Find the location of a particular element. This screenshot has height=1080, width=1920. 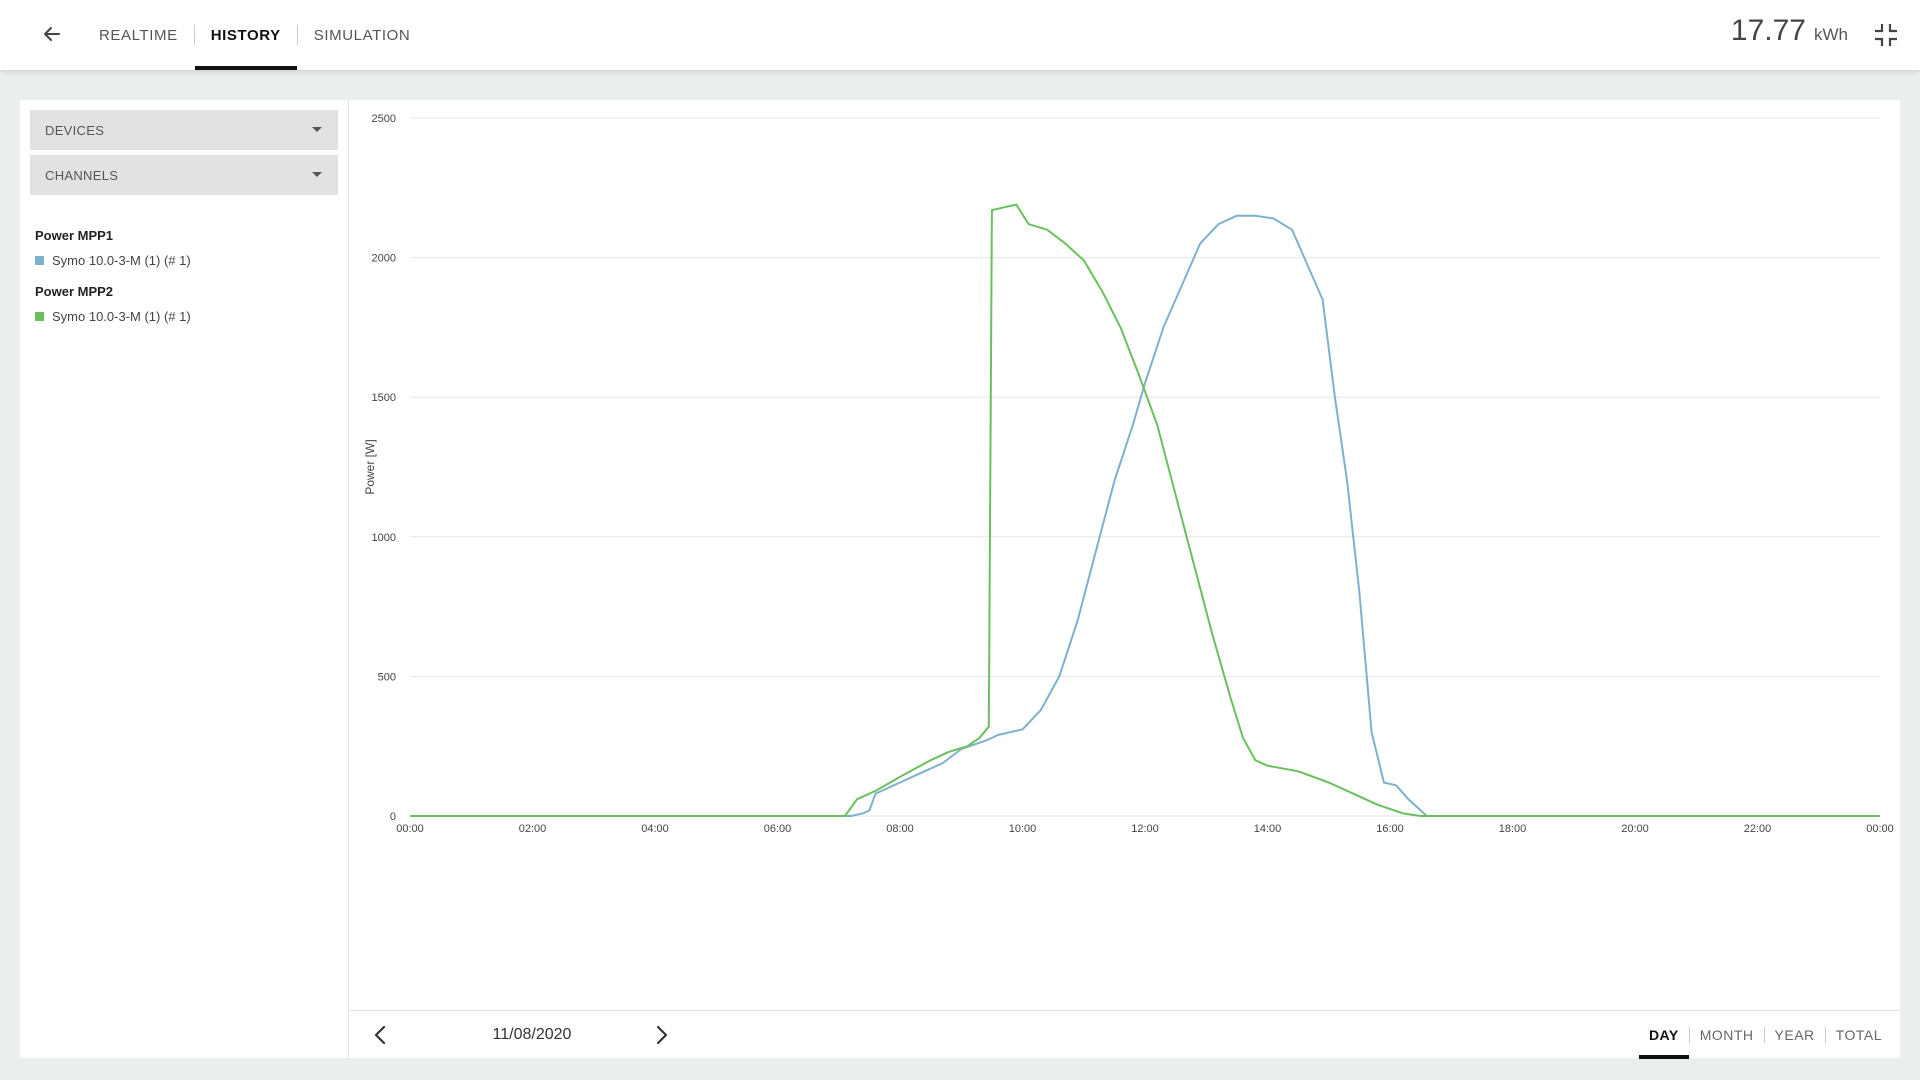

devices-dropdown: DEVICES is located at coordinates (184, 130).